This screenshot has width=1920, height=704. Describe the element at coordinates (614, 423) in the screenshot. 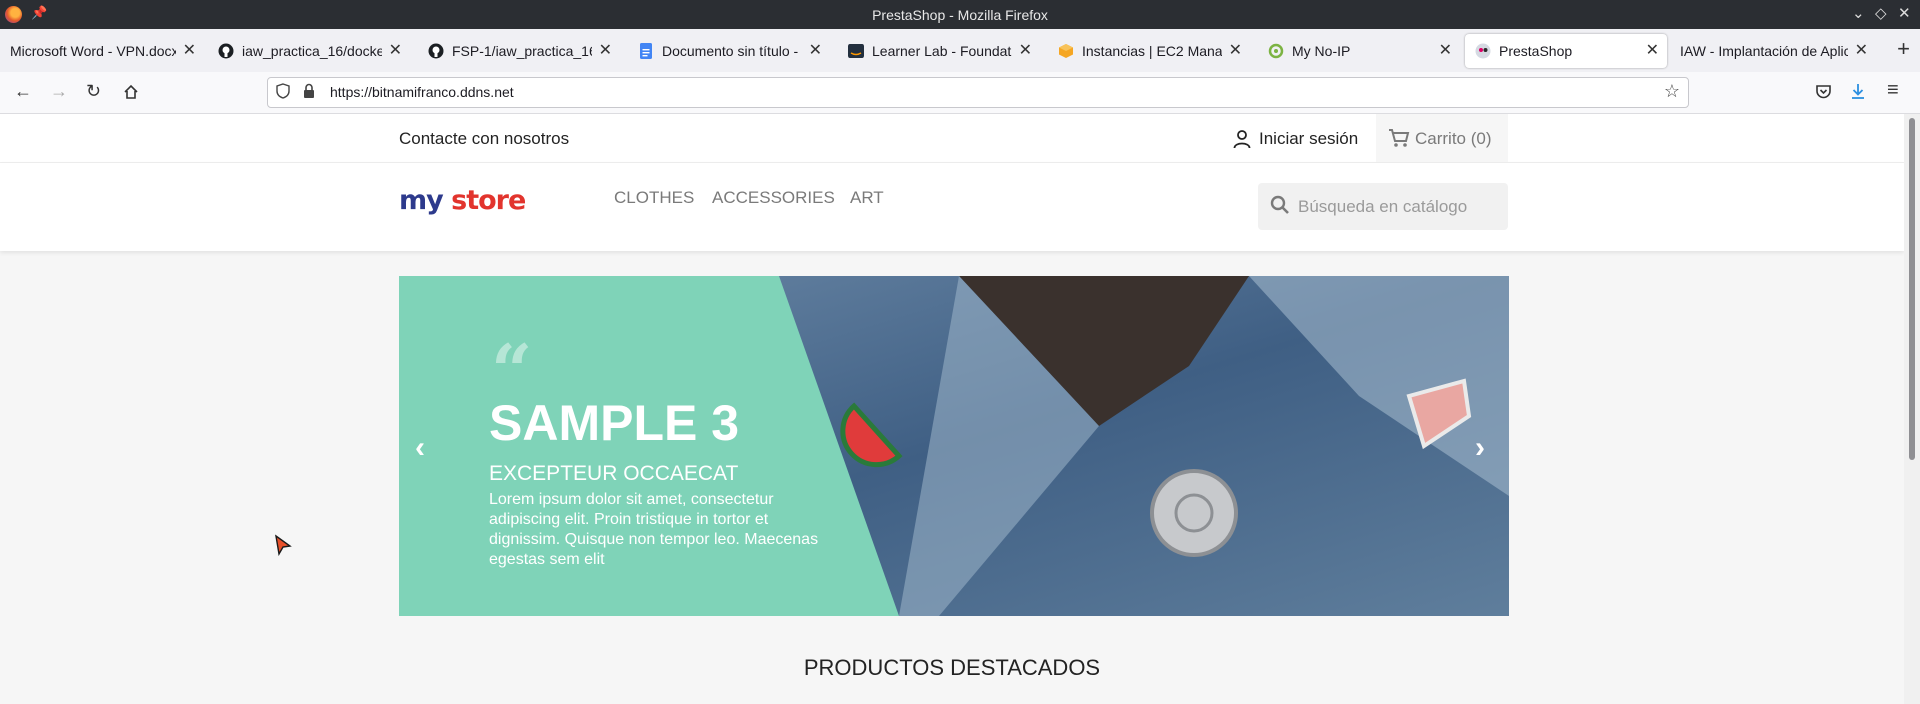

I see `slide-title: SAMPLE 3` at that location.